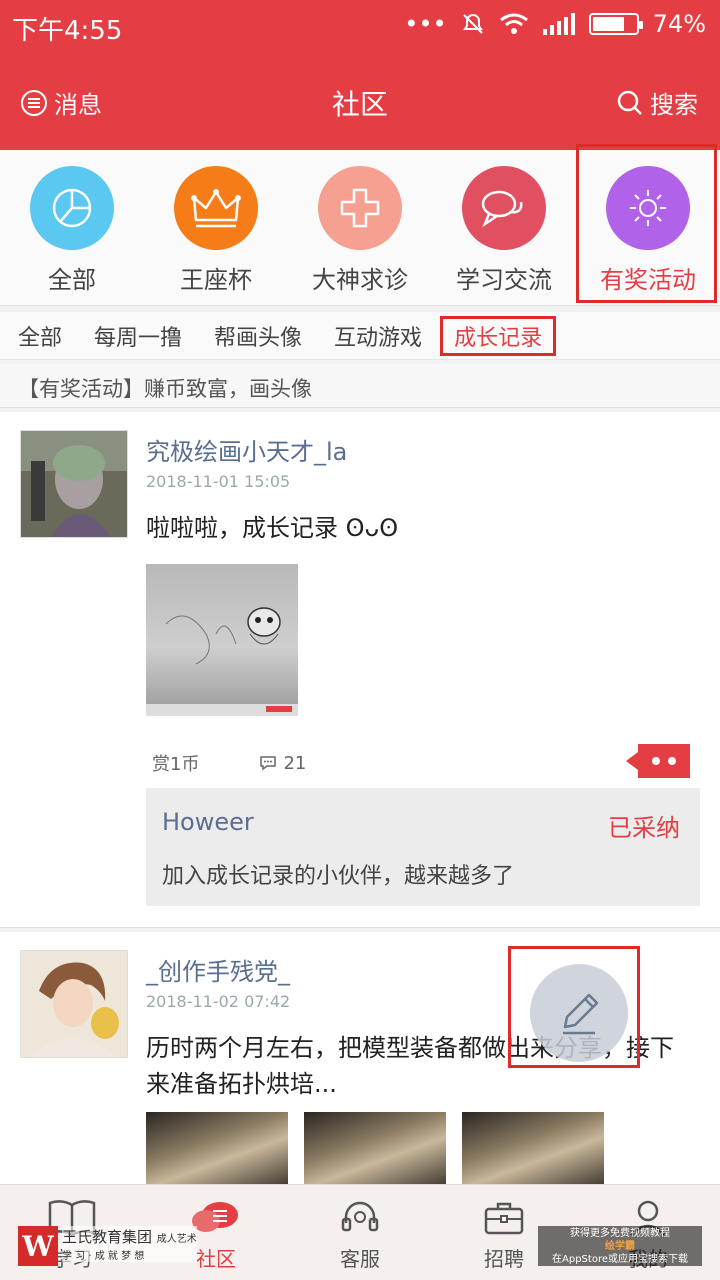 The height and width of the screenshot is (1280, 720). What do you see at coordinates (229, 763) in the screenshot?
I see `post-meta: 赏1币 21` at bounding box center [229, 763].